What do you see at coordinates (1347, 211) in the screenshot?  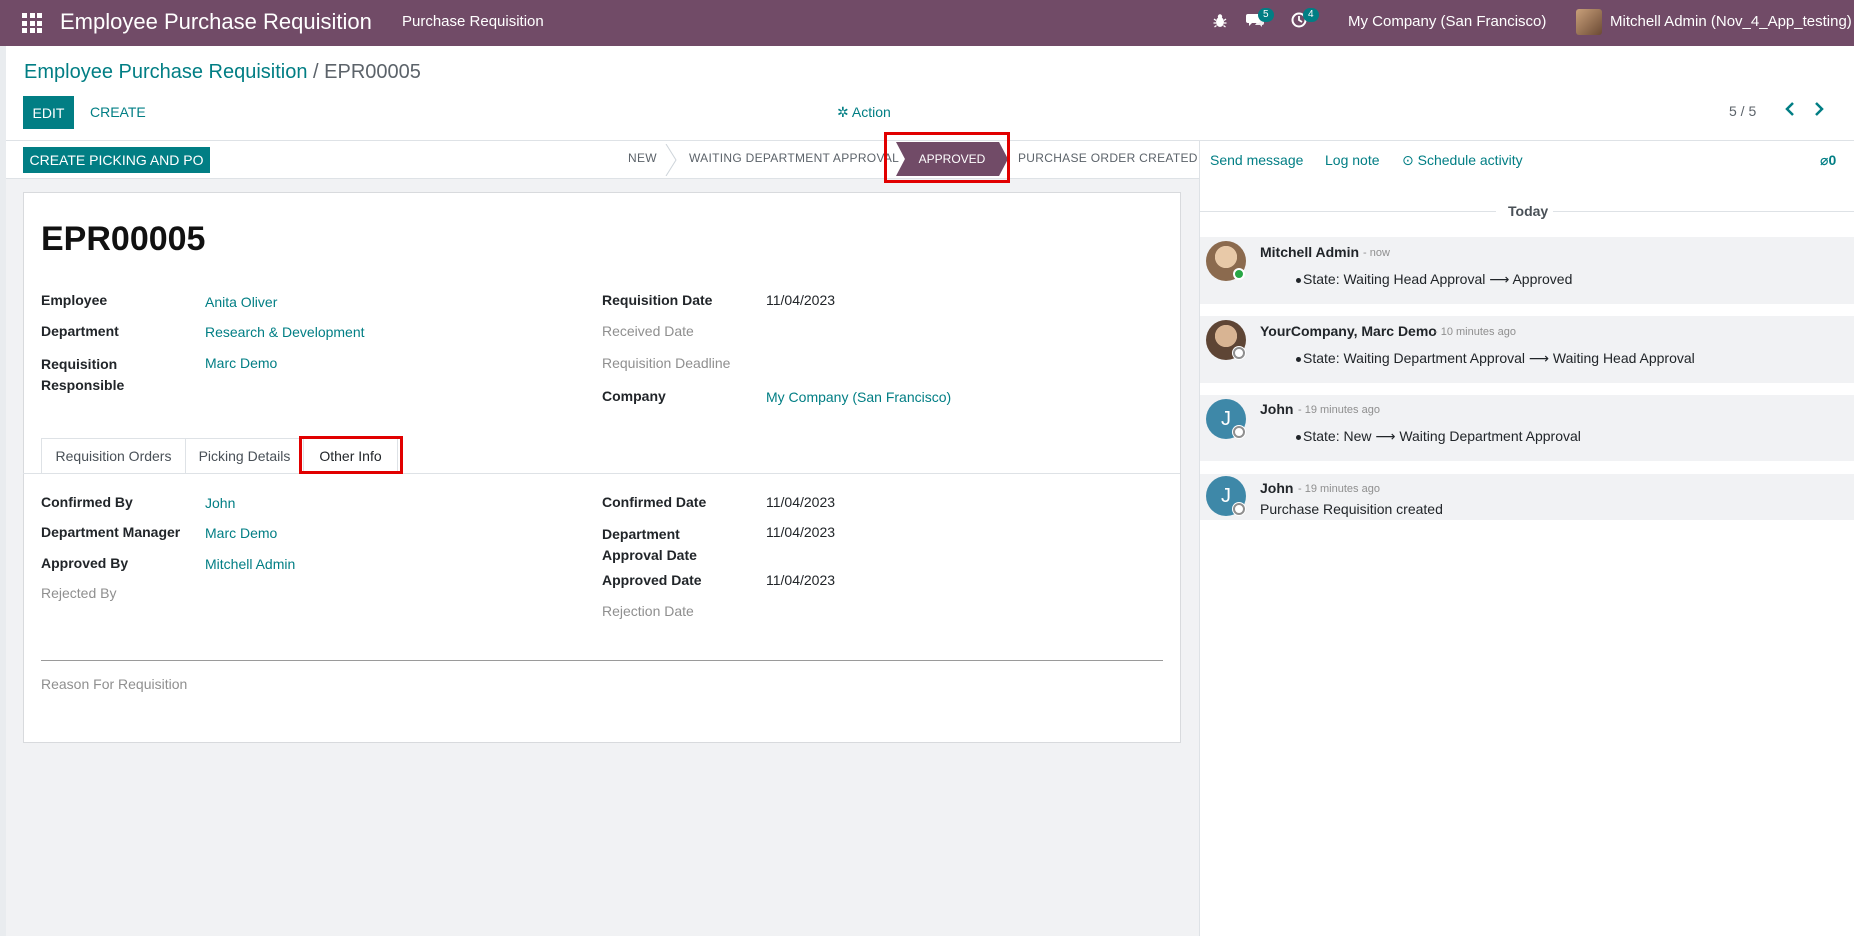 I see `date-separator-line-left` at bounding box center [1347, 211].